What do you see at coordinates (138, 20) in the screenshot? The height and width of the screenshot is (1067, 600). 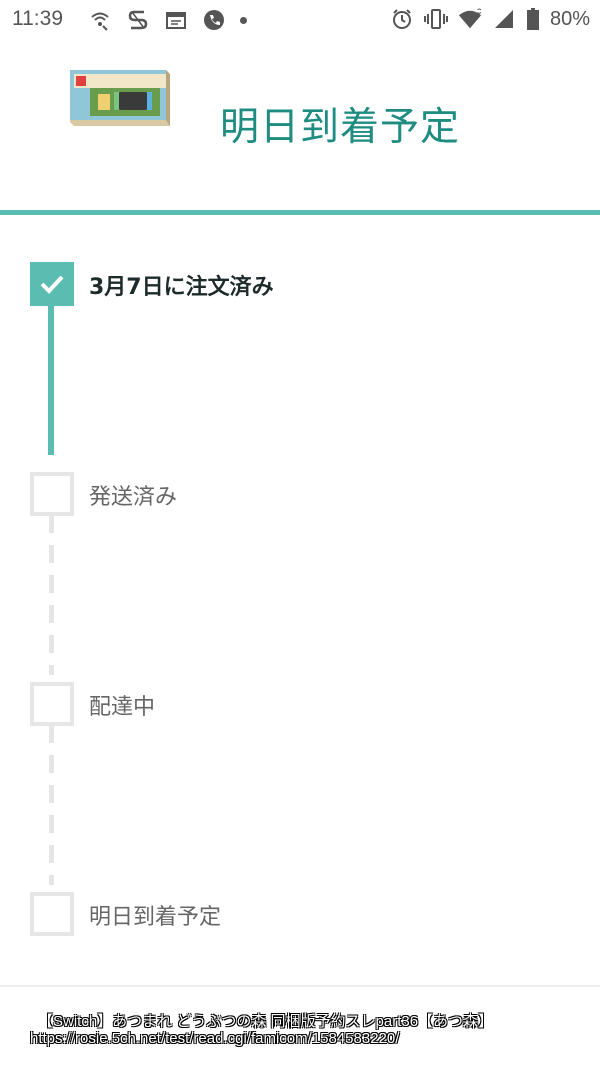 I see `s-app-icon` at bounding box center [138, 20].